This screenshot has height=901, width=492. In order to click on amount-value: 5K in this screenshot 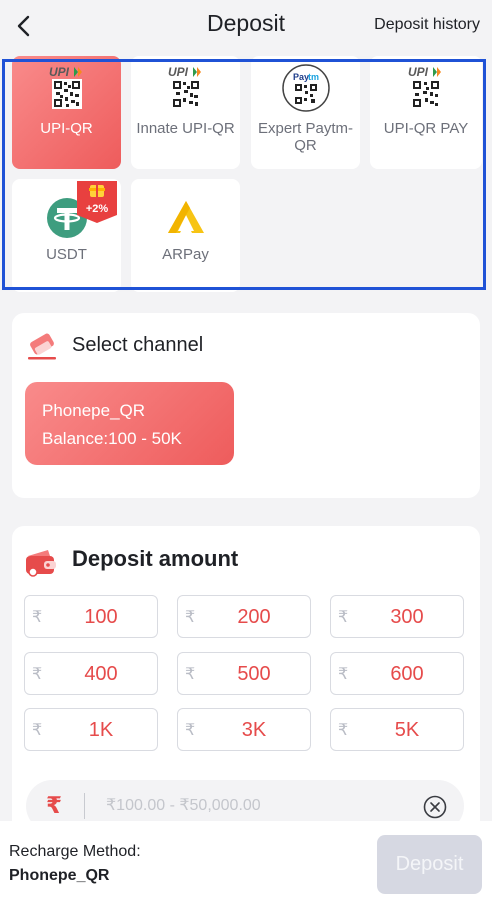, I will do `click(407, 730)`.